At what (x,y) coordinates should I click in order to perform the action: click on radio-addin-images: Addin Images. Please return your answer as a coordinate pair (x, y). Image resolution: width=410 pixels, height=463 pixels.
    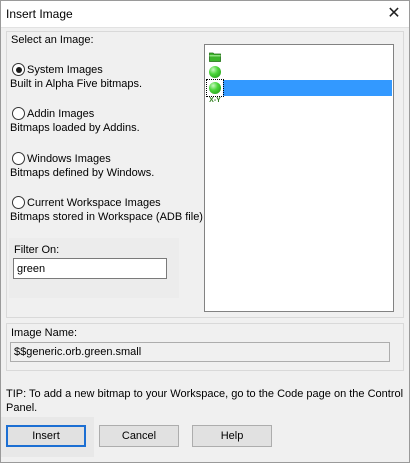
    Looking at the image, I should click on (53, 113).